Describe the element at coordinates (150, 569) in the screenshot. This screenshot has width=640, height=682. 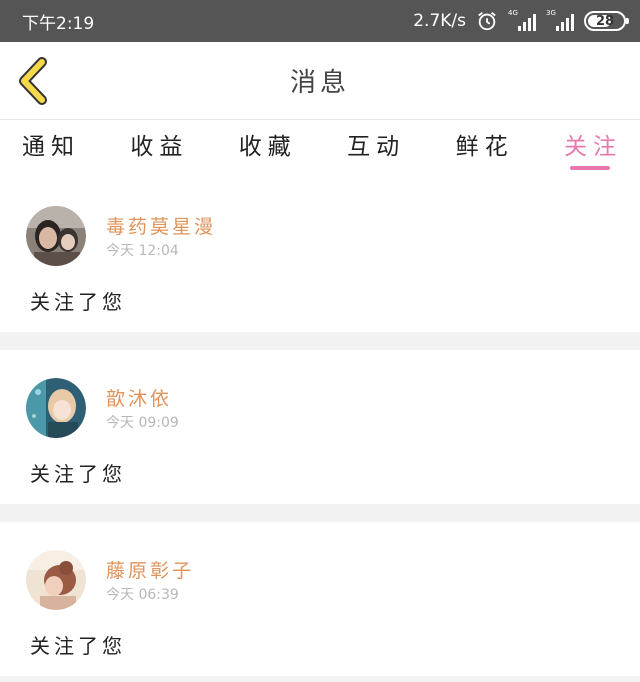
I see `username: 藤原彰子` at that location.